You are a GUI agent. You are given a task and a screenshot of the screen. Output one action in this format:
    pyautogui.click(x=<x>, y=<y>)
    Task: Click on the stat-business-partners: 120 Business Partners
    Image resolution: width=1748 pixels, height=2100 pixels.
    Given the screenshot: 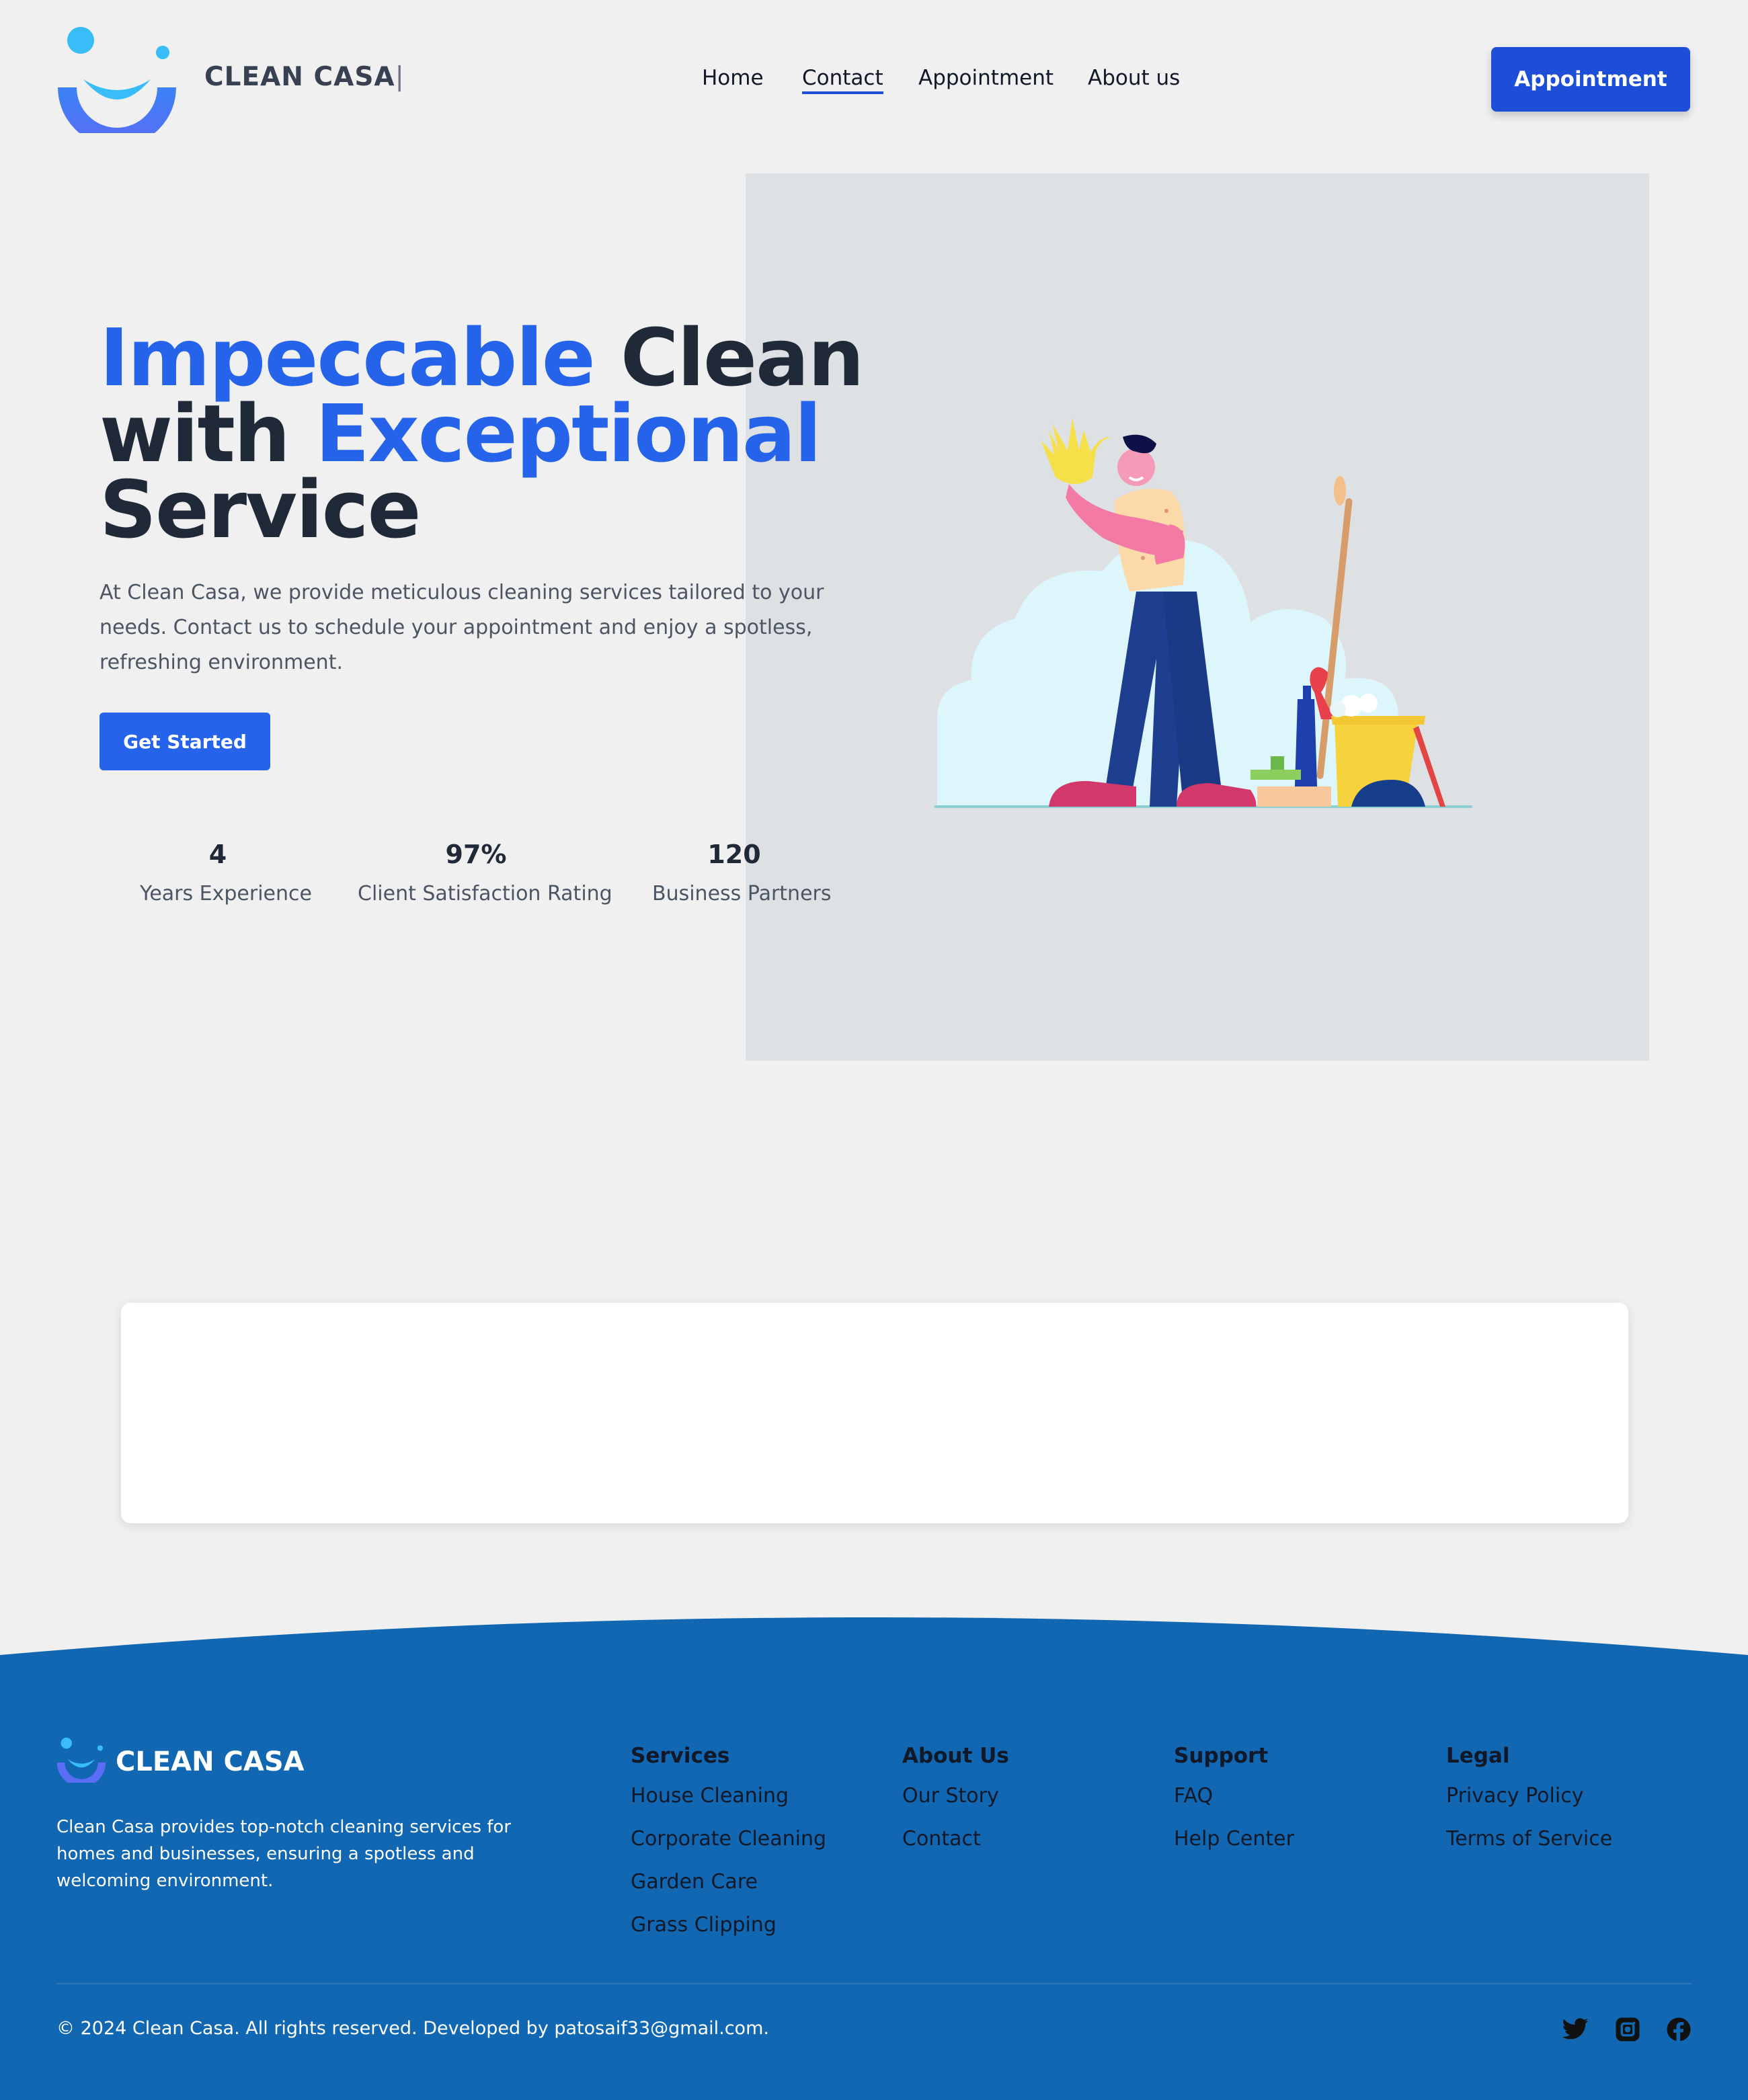 What is the action you would take?
    pyautogui.click(x=742, y=871)
    